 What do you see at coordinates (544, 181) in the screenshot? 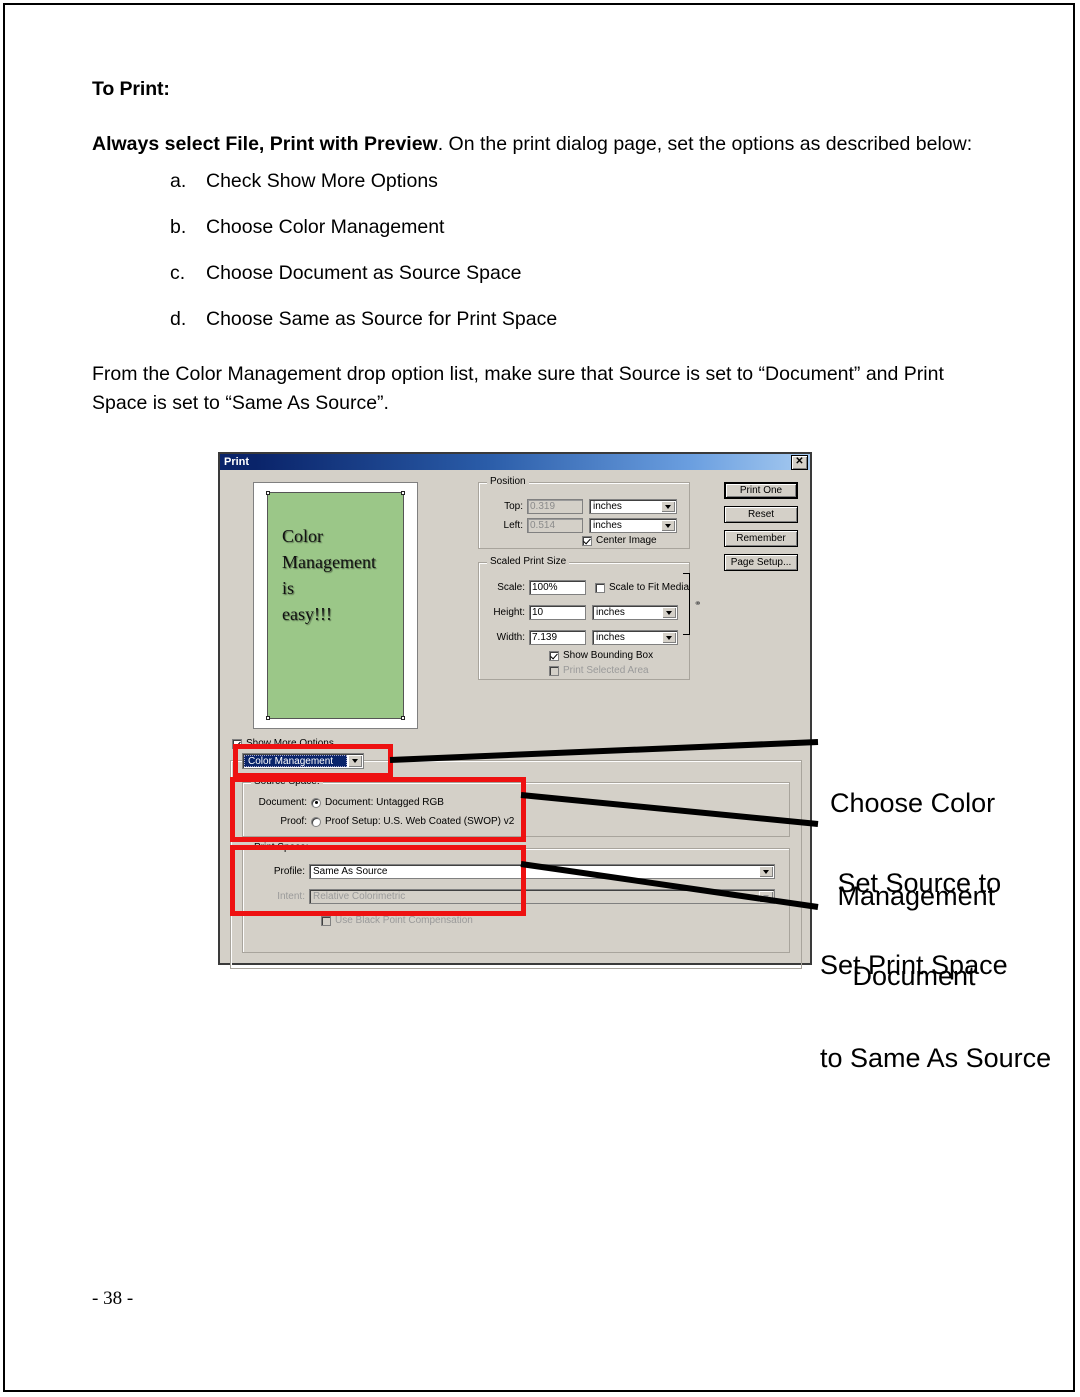
I see `list-item: a. Check Show More Options` at bounding box center [544, 181].